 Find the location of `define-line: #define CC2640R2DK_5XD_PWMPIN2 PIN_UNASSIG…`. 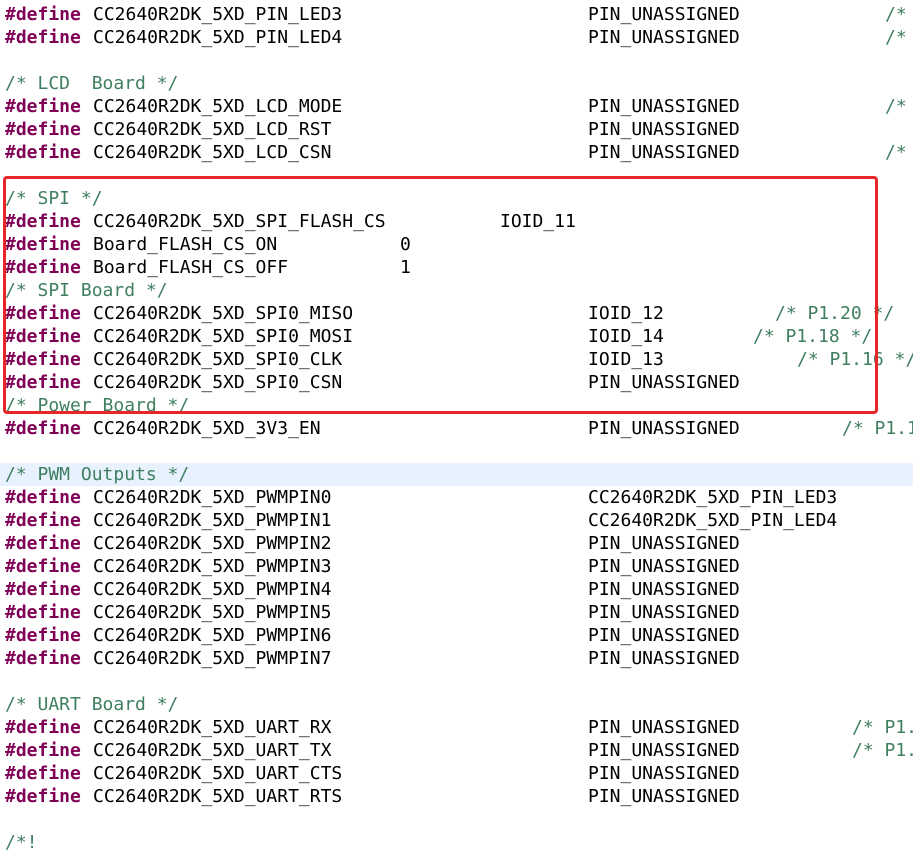

define-line: #define CC2640R2DK_5XD_PWMPIN2 PIN_UNASSIG… is located at coordinates (456, 543).